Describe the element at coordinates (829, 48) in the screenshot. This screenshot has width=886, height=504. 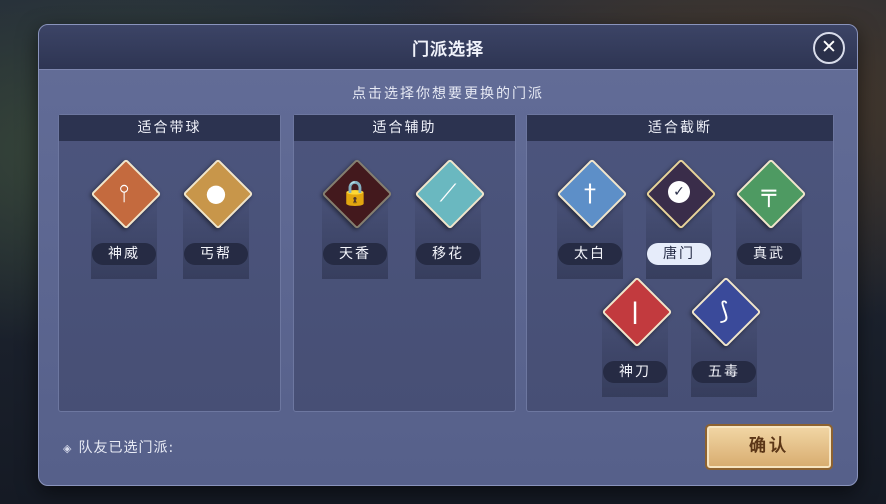
I see `close-icon: ✕` at that location.